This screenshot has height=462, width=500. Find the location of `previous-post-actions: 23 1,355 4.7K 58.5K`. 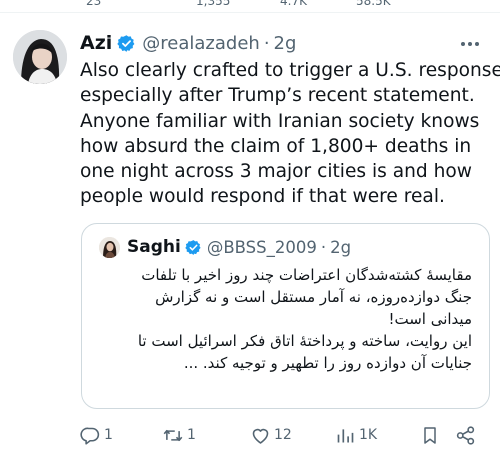

previous-post-actions: 23 1,355 4.7K 58.5K is located at coordinates (250, 4).